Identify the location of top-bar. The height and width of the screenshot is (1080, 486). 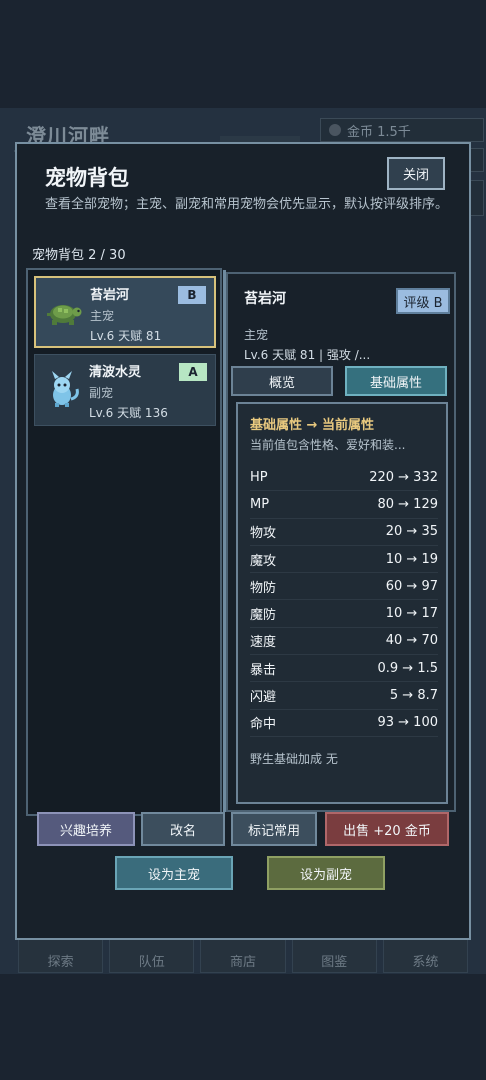
(243, 54).